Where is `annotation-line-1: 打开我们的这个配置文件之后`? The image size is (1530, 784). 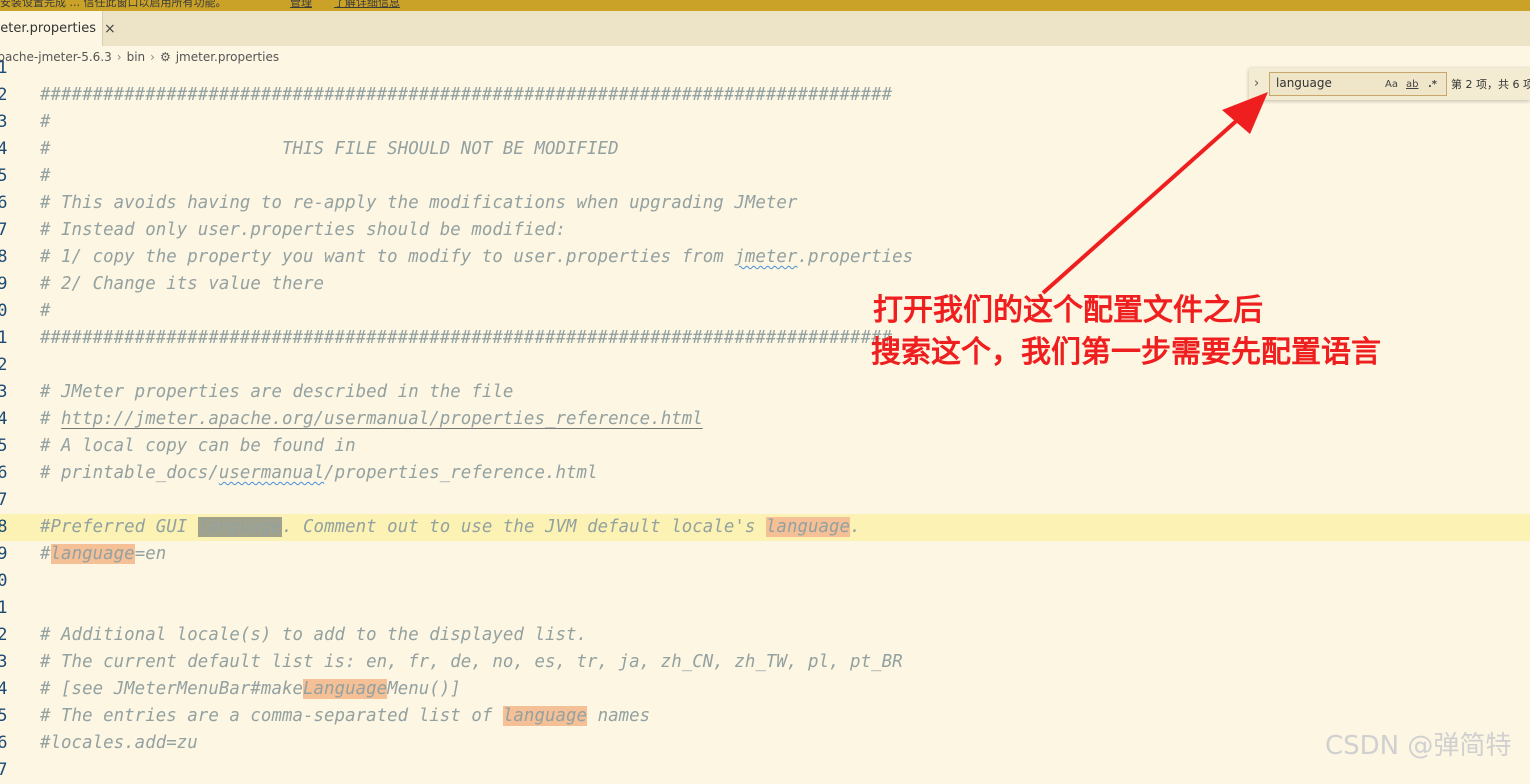 annotation-line-1: 打开我们的这个配置文件之后 is located at coordinates (1068, 310).